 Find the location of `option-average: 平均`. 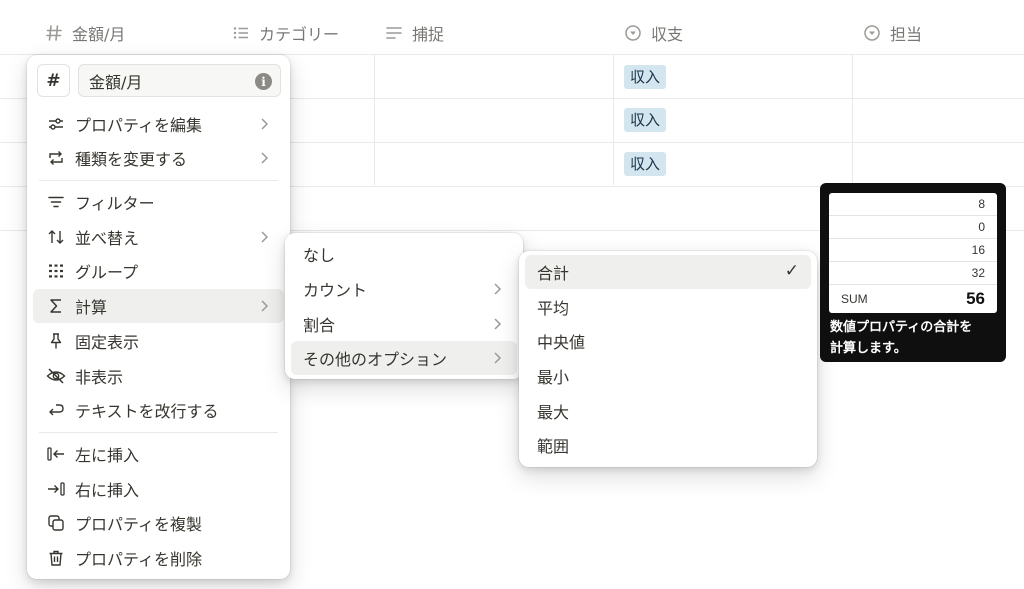

option-average: 平均 is located at coordinates (668, 307).